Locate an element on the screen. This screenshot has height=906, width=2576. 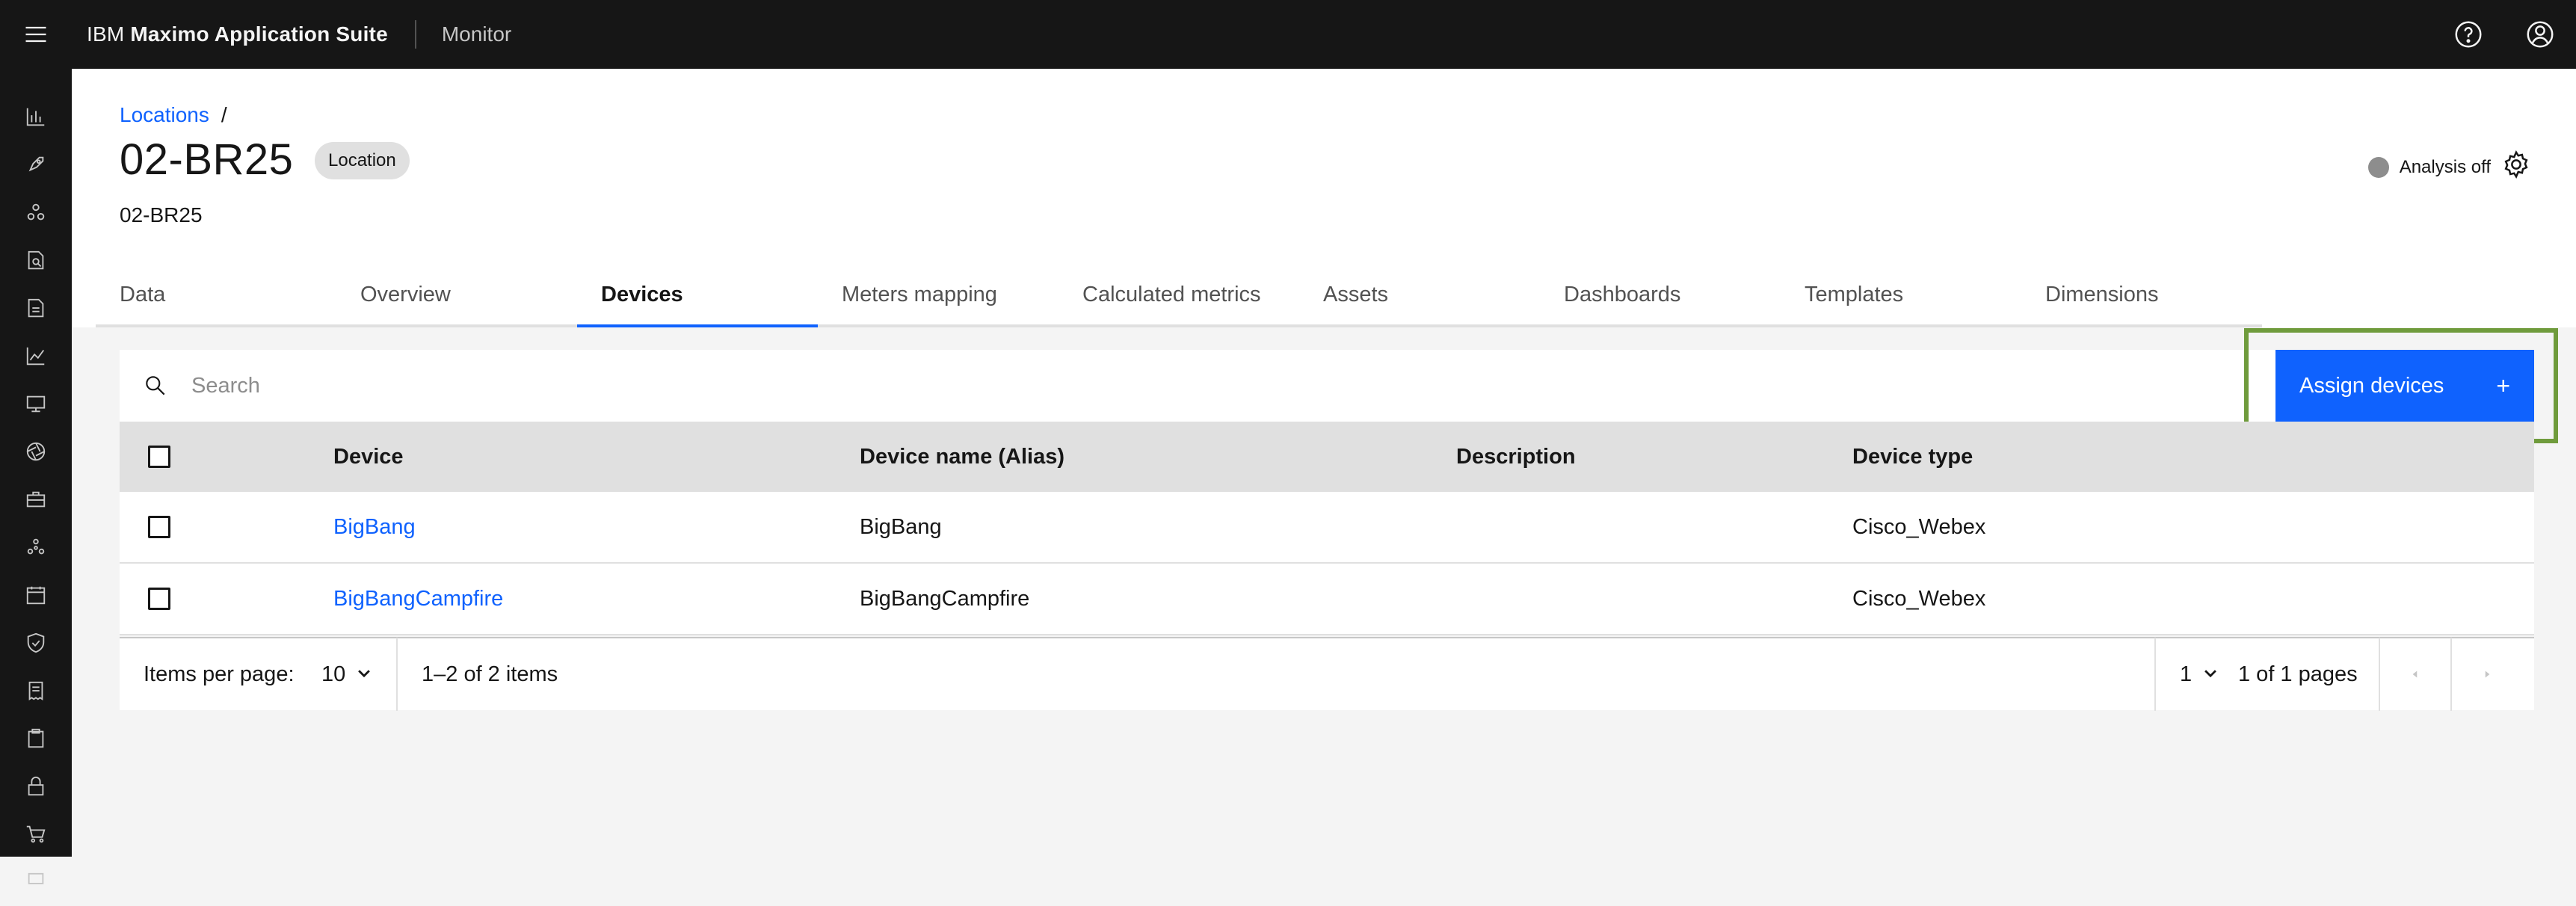
shield-icon is located at coordinates (36, 643).